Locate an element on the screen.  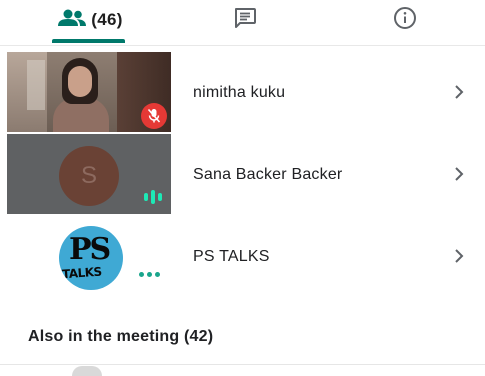
tab-chat is located at coordinates (245, 20).